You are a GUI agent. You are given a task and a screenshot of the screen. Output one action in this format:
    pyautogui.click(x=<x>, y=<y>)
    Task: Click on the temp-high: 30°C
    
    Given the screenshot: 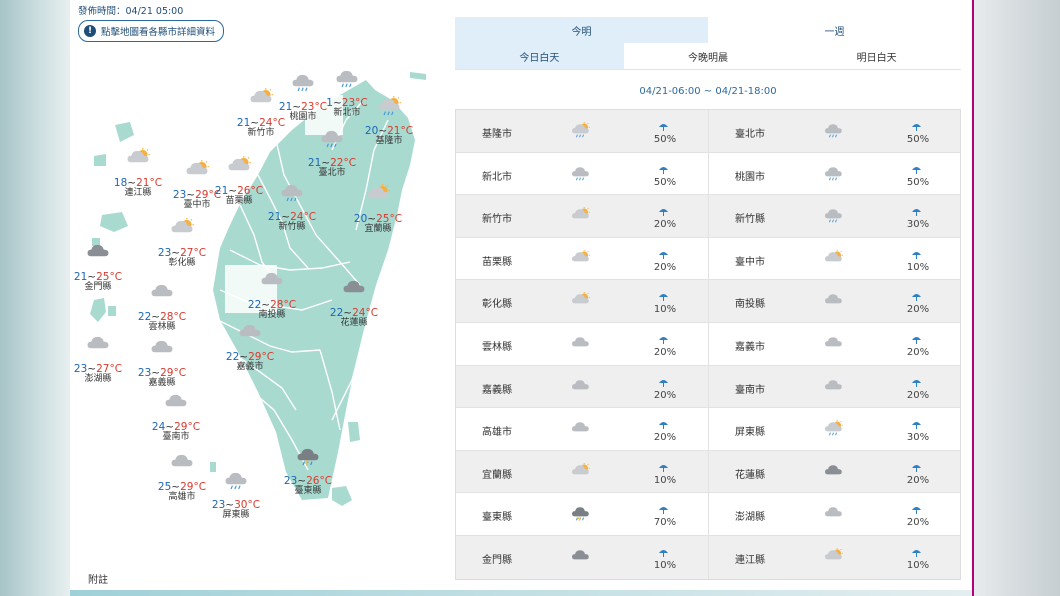 What is the action you would take?
    pyautogui.click(x=247, y=504)
    